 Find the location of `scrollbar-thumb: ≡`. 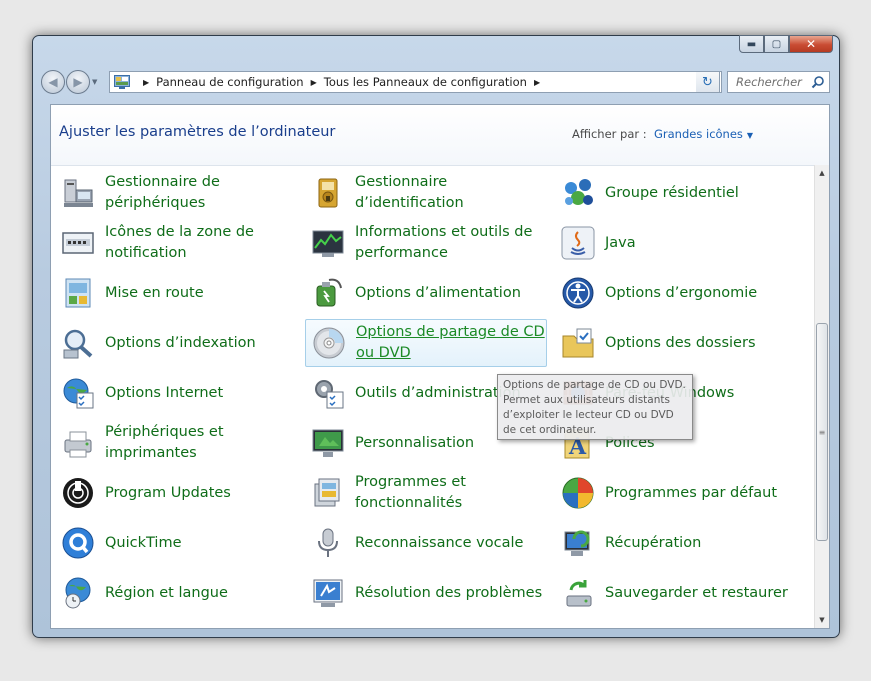

scrollbar-thumb: ≡ is located at coordinates (822, 432).